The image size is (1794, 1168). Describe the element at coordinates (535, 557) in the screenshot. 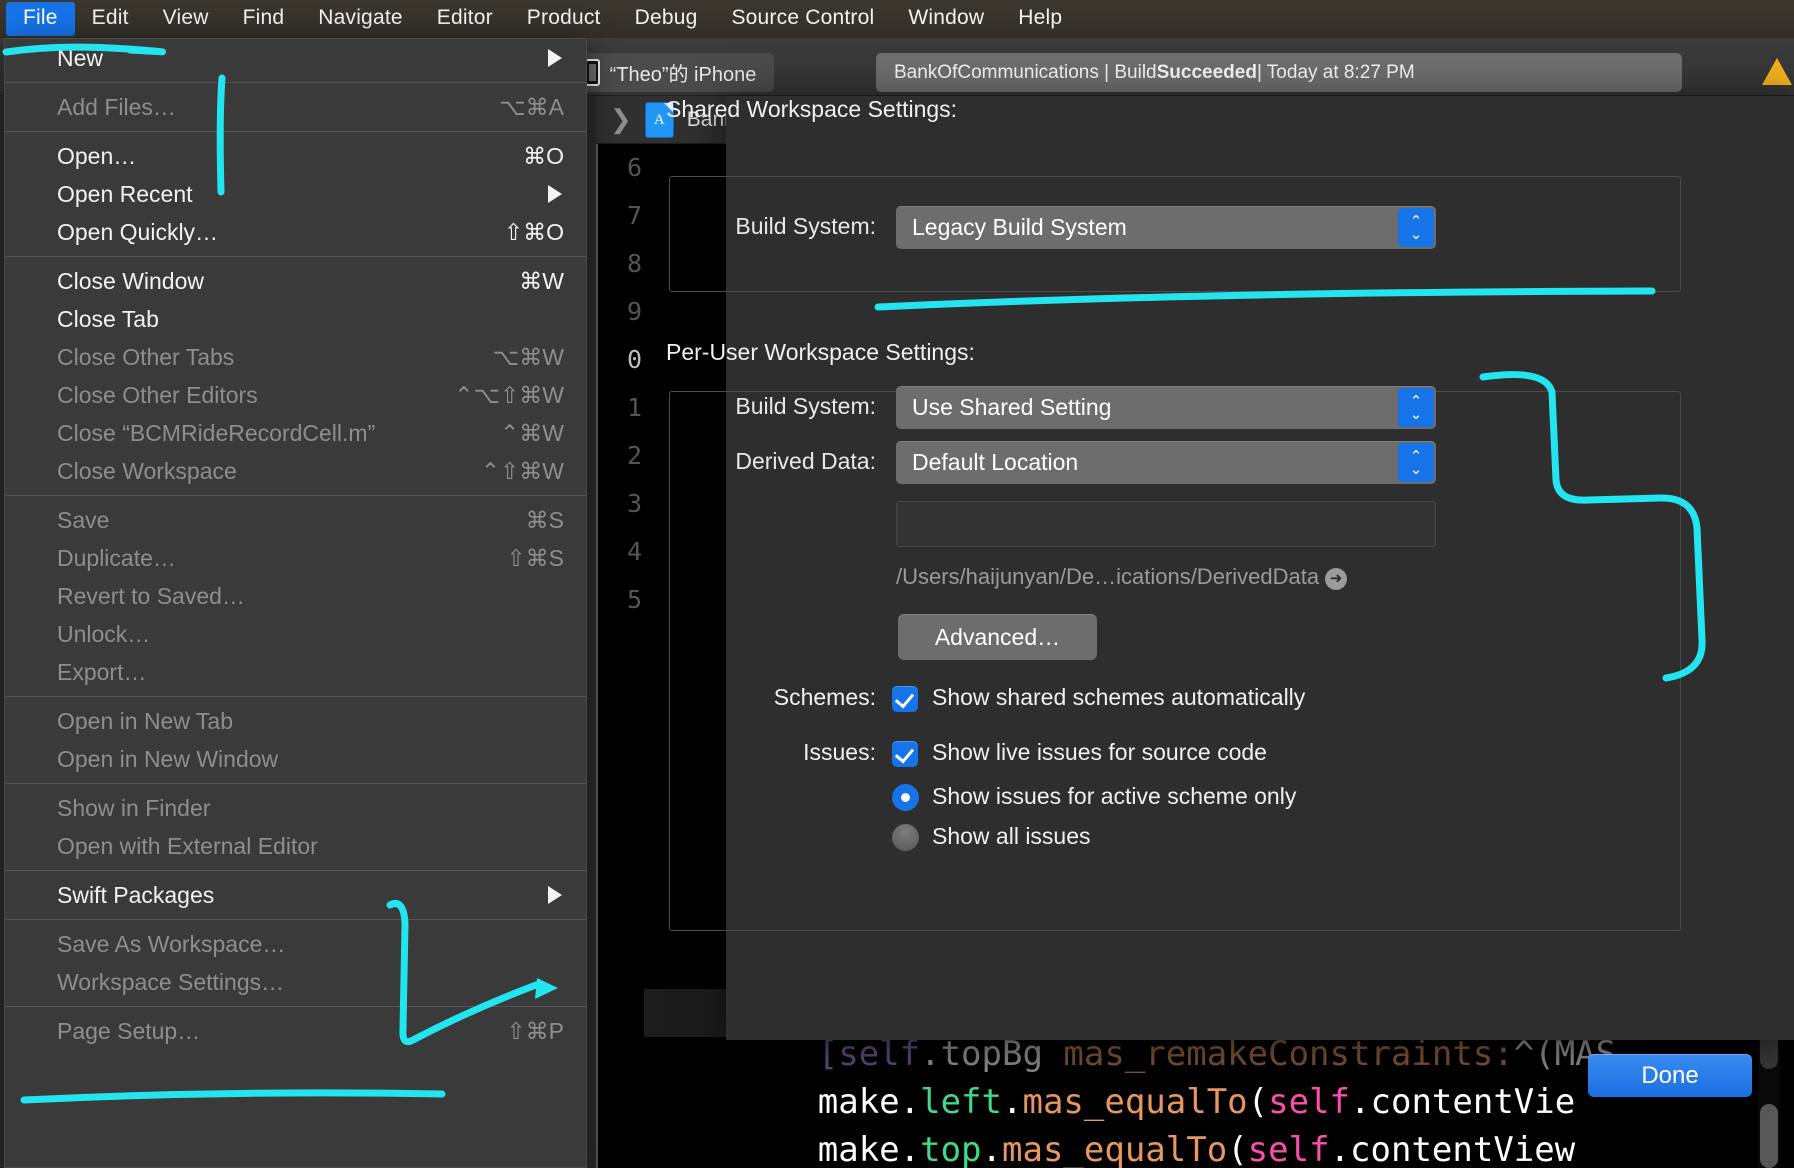

I see `menu-item-shortcut: ⇧⌘S` at that location.